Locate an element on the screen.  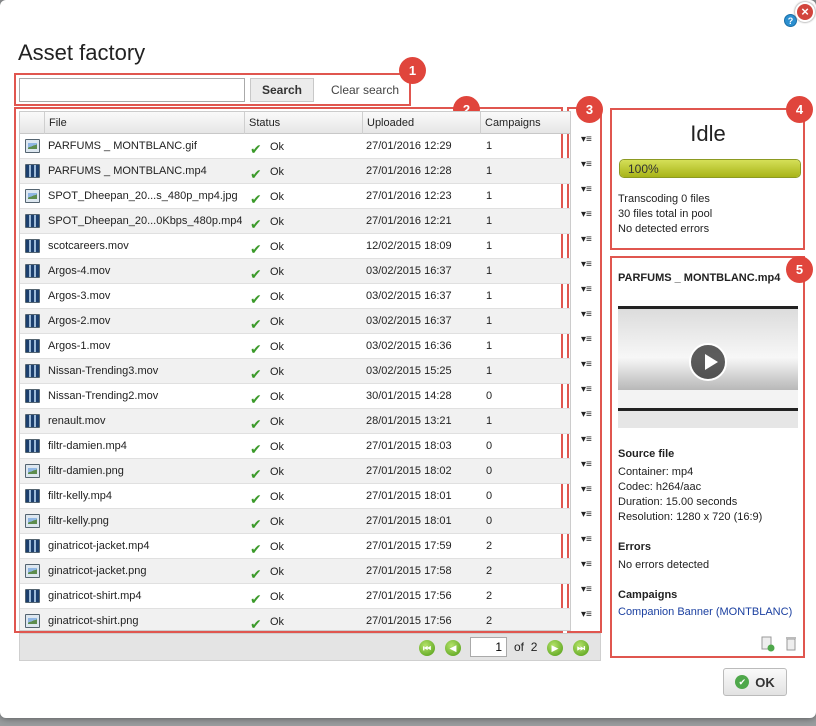
table-row: Argos-4.mov ✔ Ok 03/02/2015 16:37 1 is located at coordinates (295, 271).